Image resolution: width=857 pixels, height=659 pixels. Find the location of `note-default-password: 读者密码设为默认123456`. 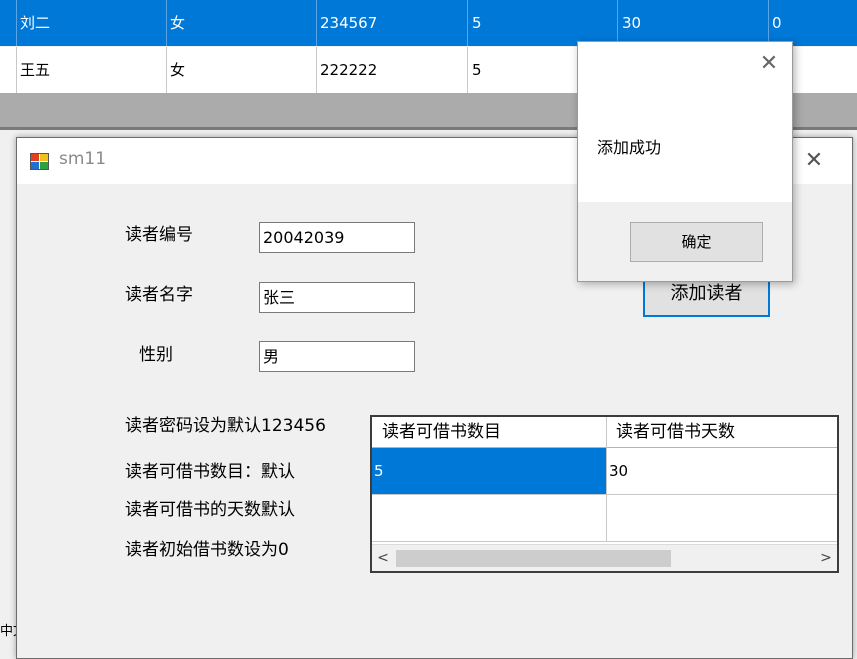

note-default-password: 读者密码设为默认123456 is located at coordinates (225, 426).